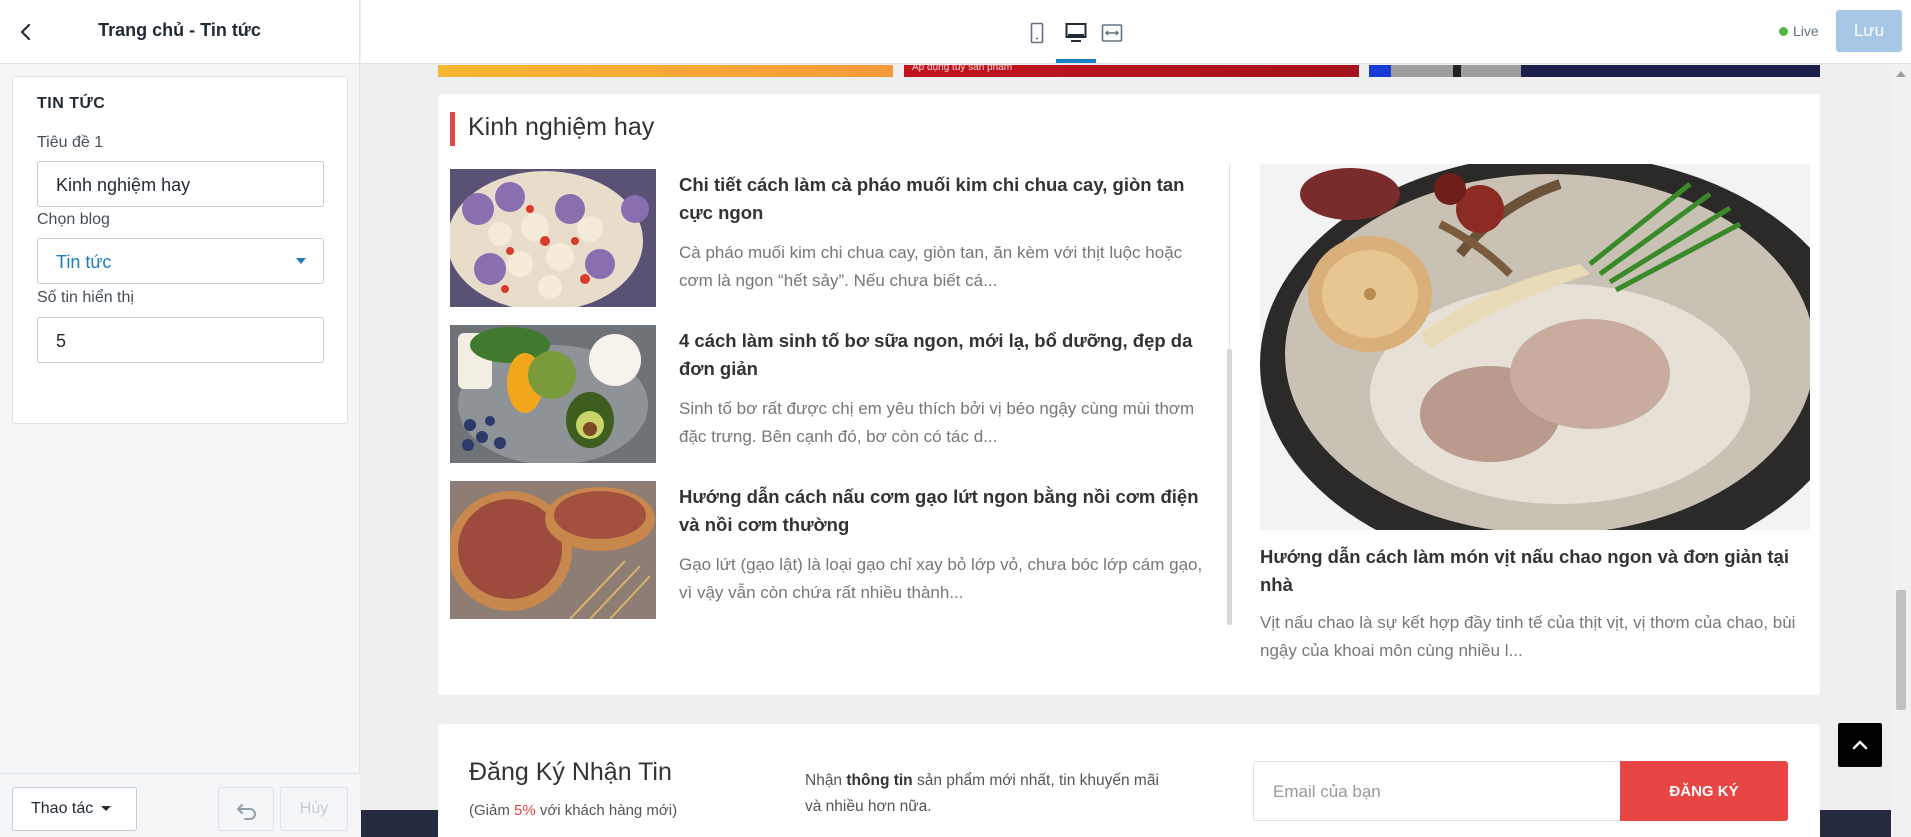 The width and height of the screenshot is (1911, 837). Describe the element at coordinates (879, 780) in the screenshot. I see `newsletter-desc-bold: thông tin` at that location.